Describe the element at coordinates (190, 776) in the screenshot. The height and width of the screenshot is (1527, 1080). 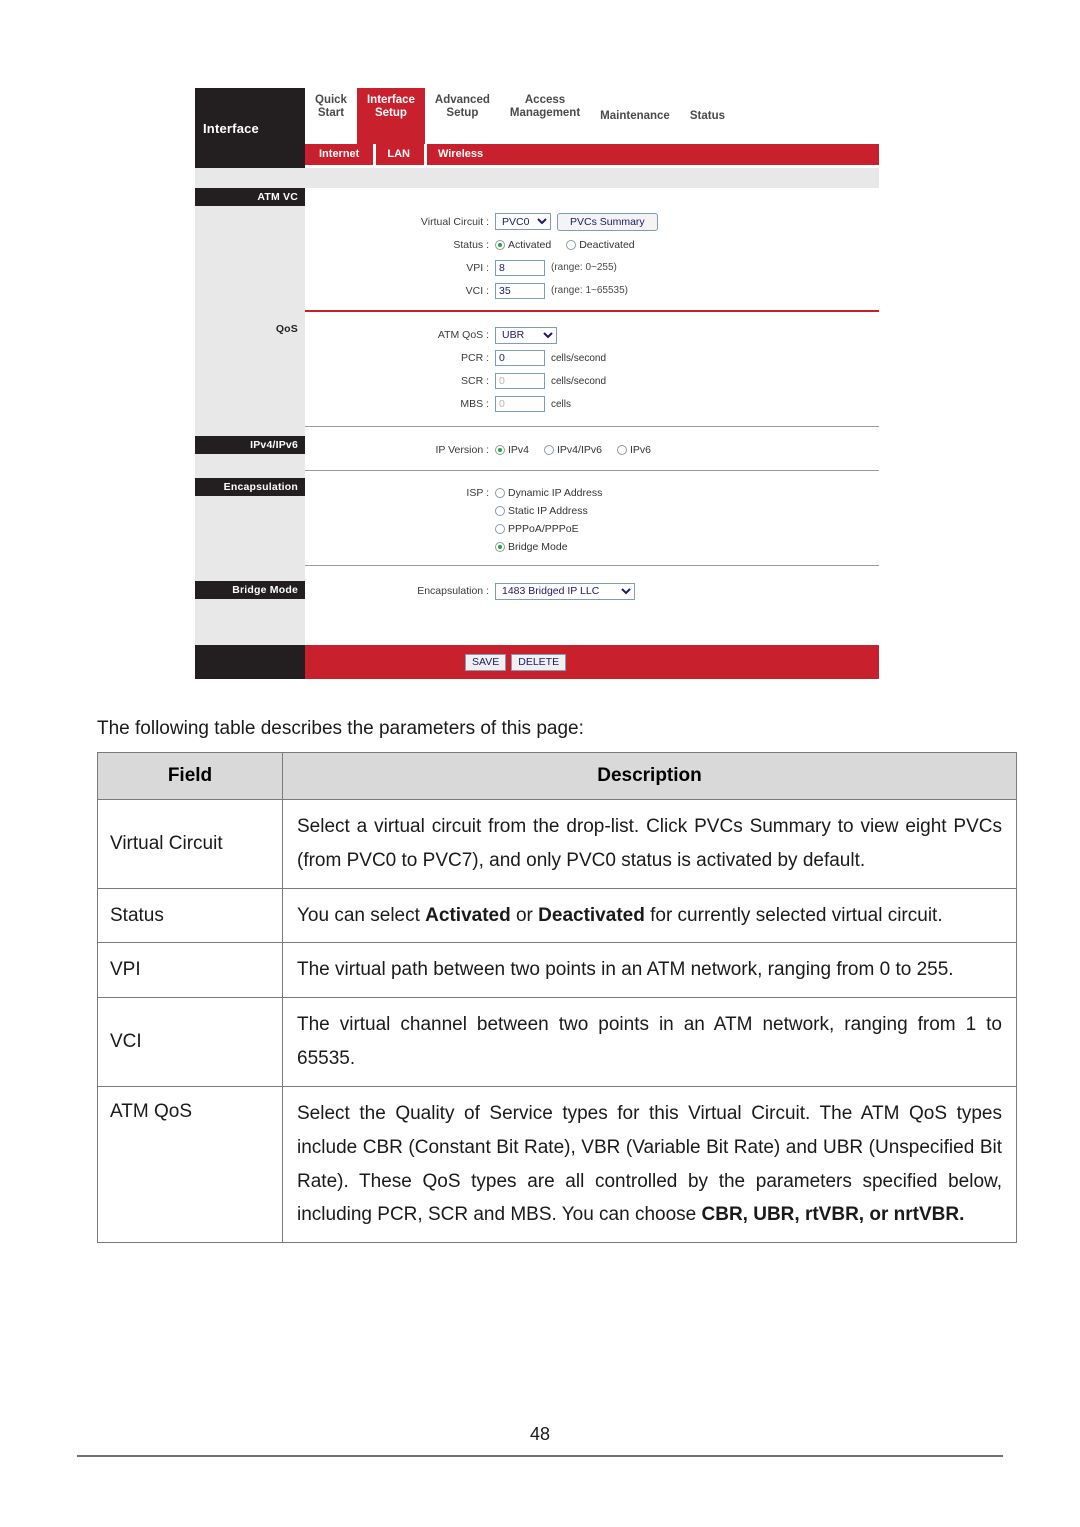
I see `header-field: Field` at that location.